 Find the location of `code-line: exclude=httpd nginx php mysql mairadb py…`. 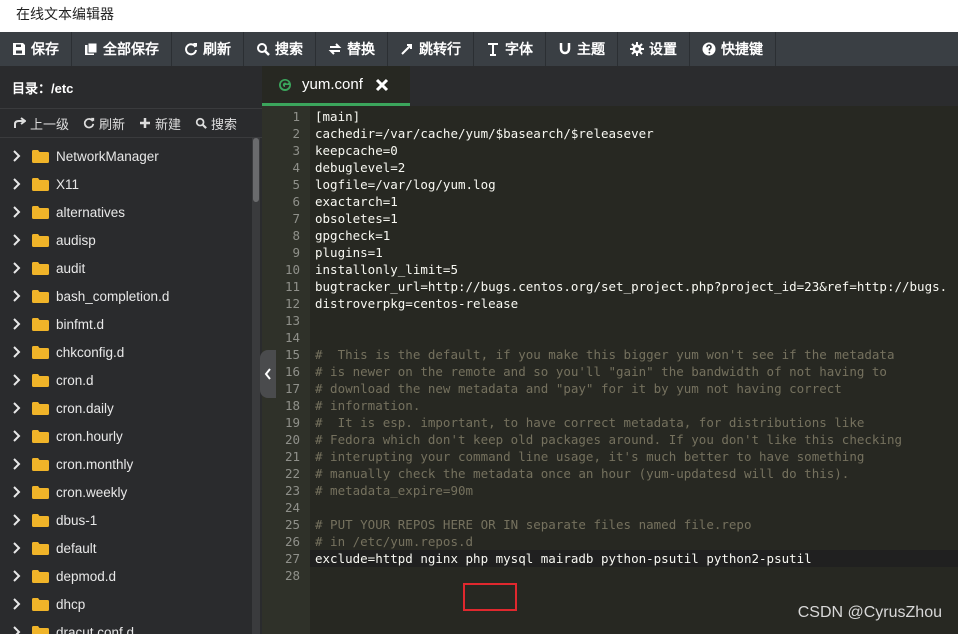

code-line: exclude=httpd nginx php mysql mairadb py… is located at coordinates (634, 558).